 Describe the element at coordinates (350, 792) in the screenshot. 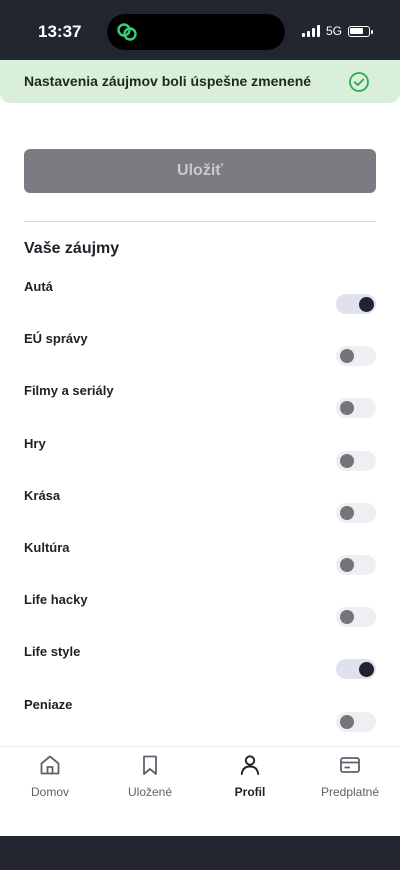

I see `tab-label: Predplatné` at that location.